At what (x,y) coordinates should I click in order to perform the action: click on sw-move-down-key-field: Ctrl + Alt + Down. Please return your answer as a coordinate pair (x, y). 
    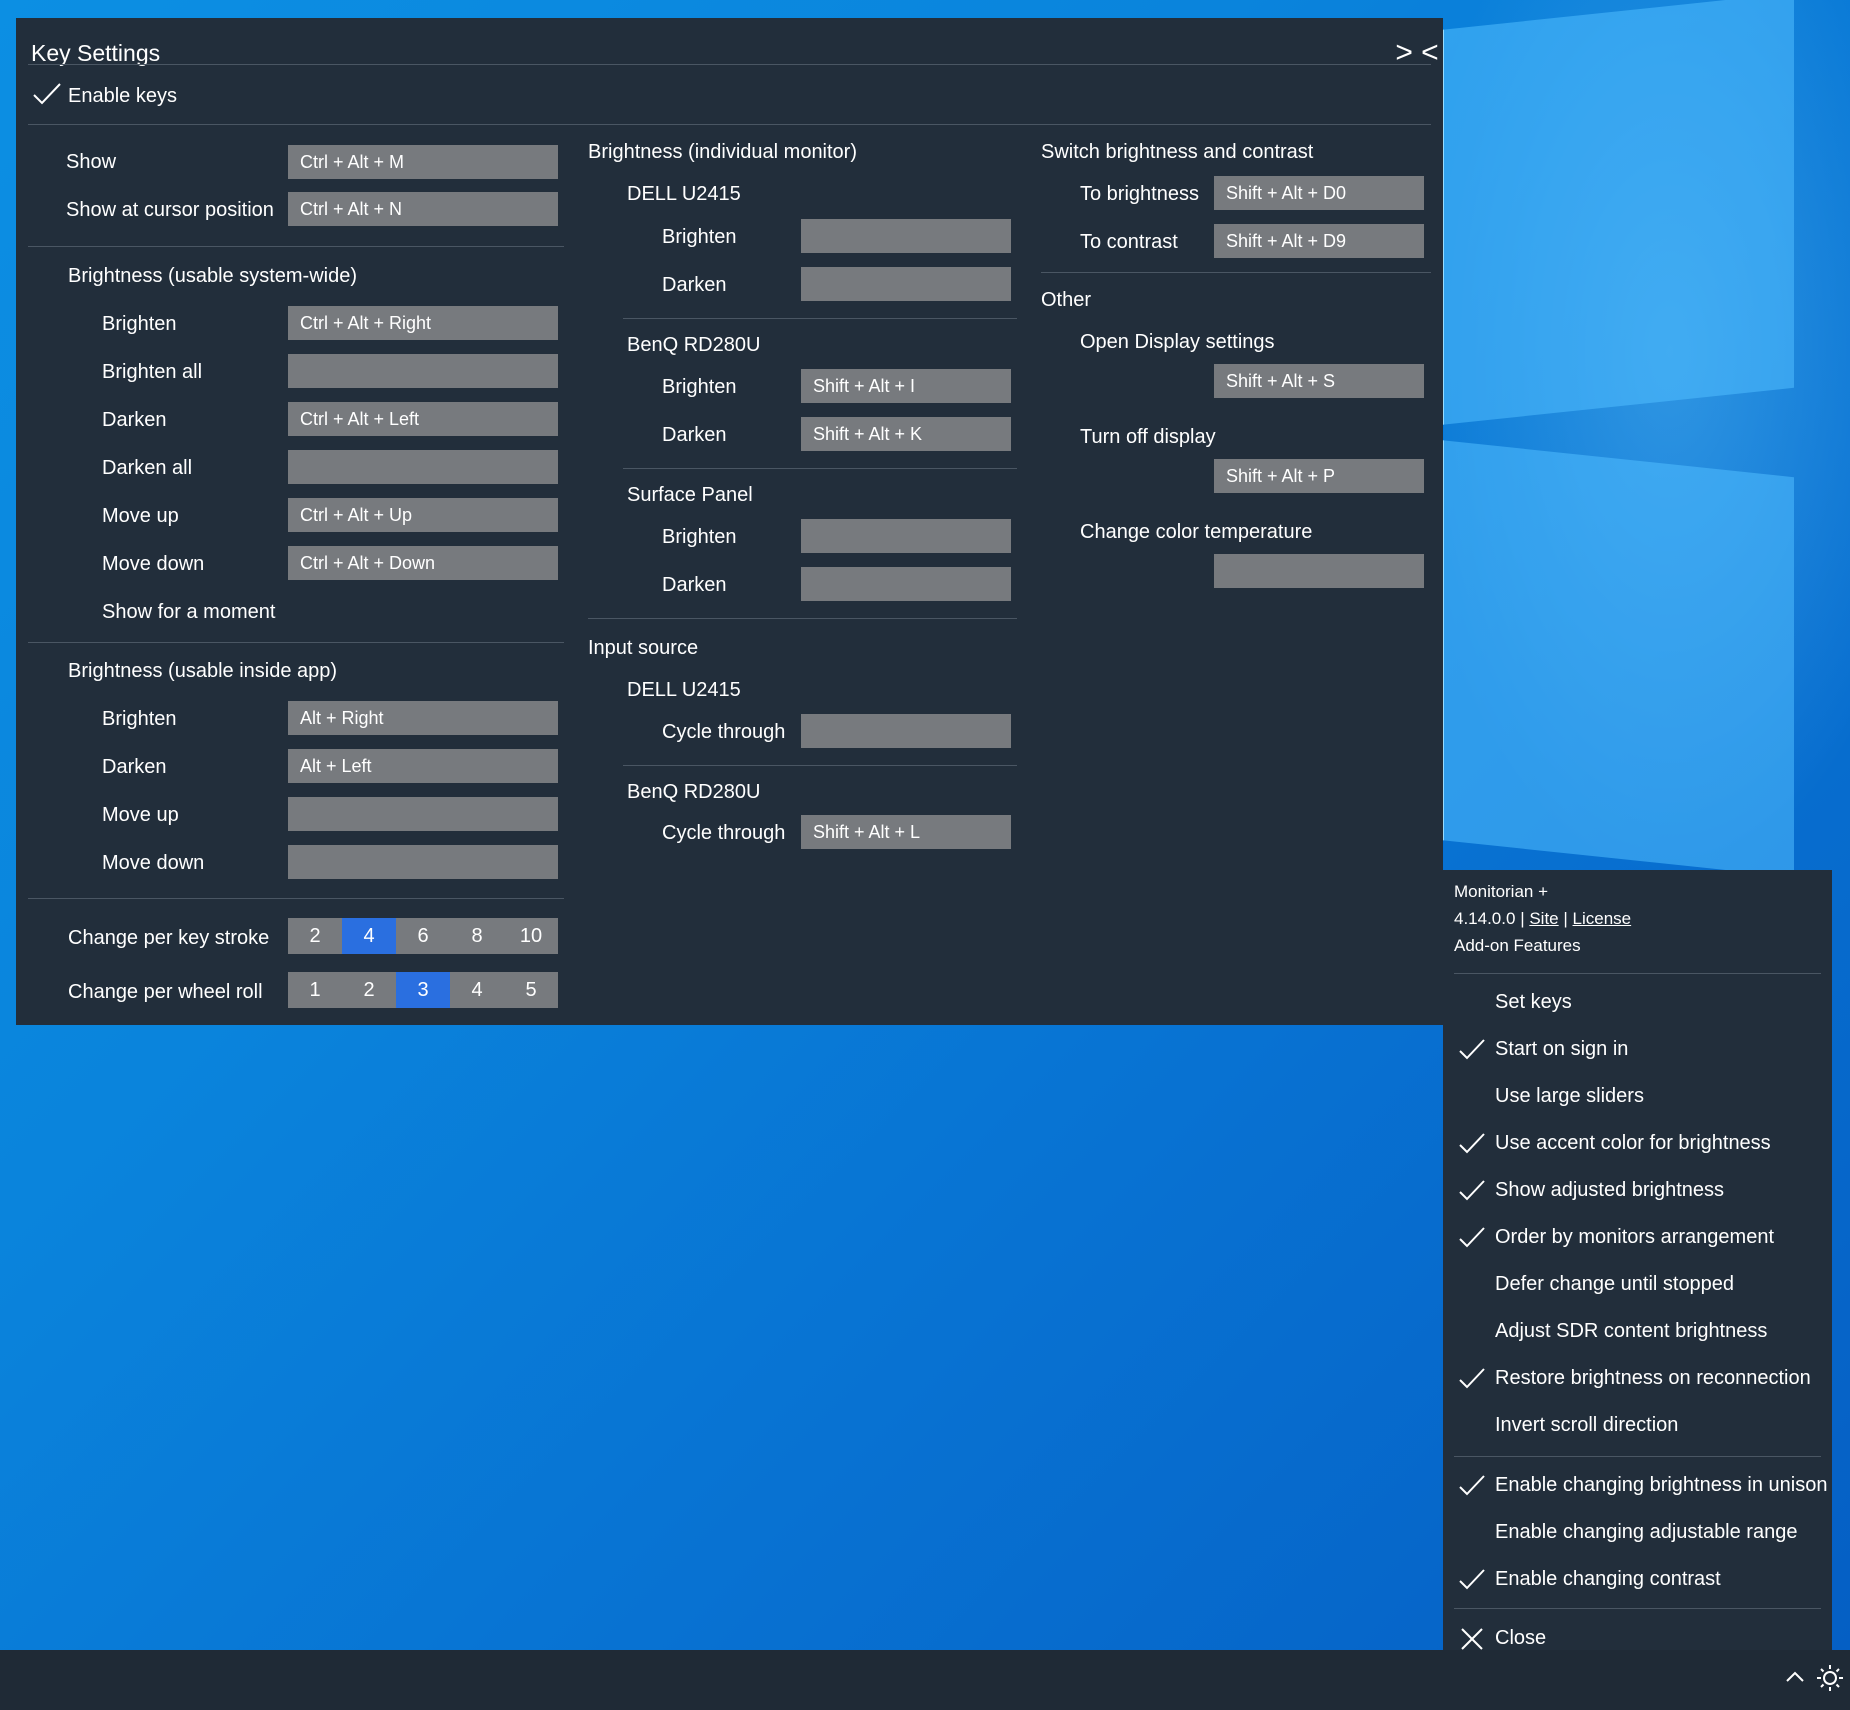
    Looking at the image, I should click on (423, 563).